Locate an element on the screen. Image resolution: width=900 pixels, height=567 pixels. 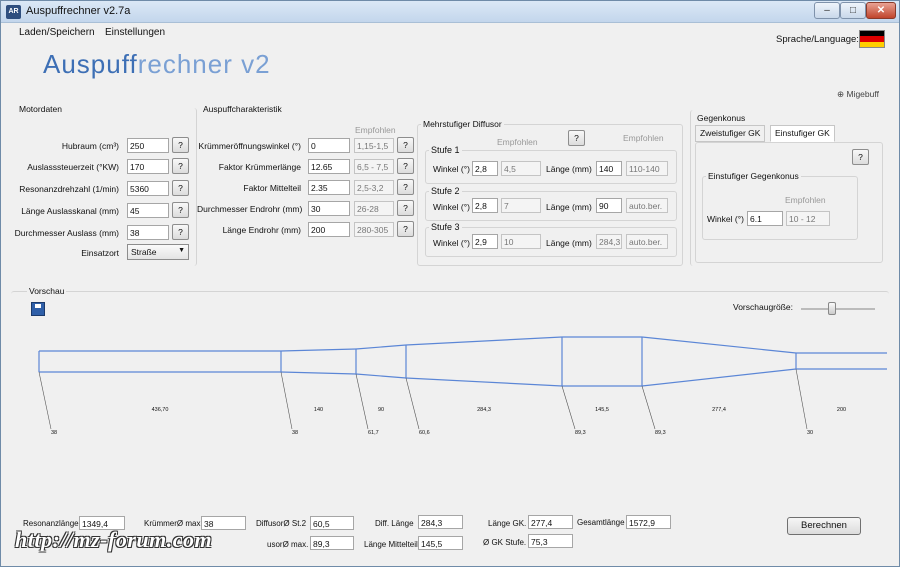
berechnen-button: Berechnen is located at coordinates (824, 526).